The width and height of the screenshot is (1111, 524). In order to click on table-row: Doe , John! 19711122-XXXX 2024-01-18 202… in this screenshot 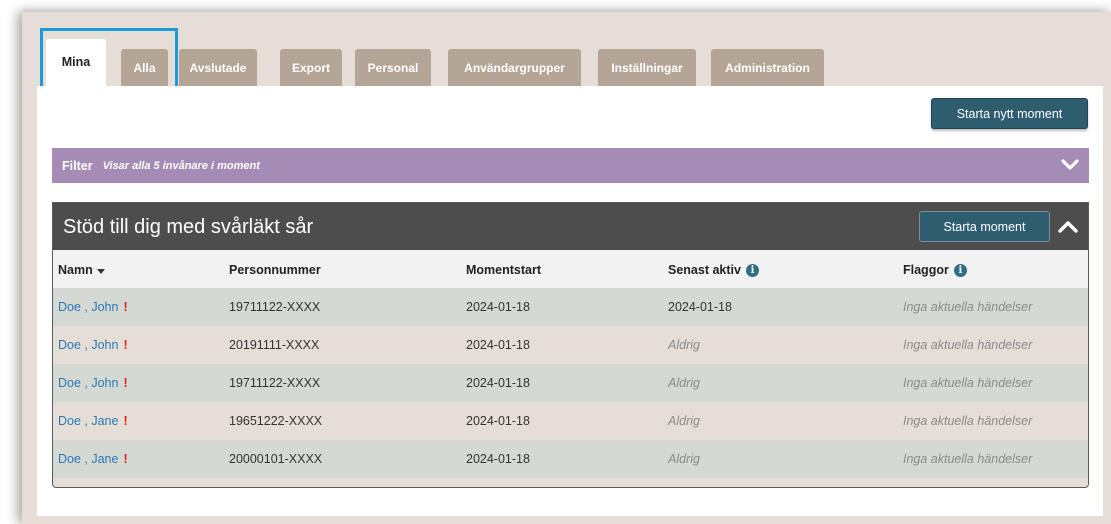, I will do `click(570, 307)`.